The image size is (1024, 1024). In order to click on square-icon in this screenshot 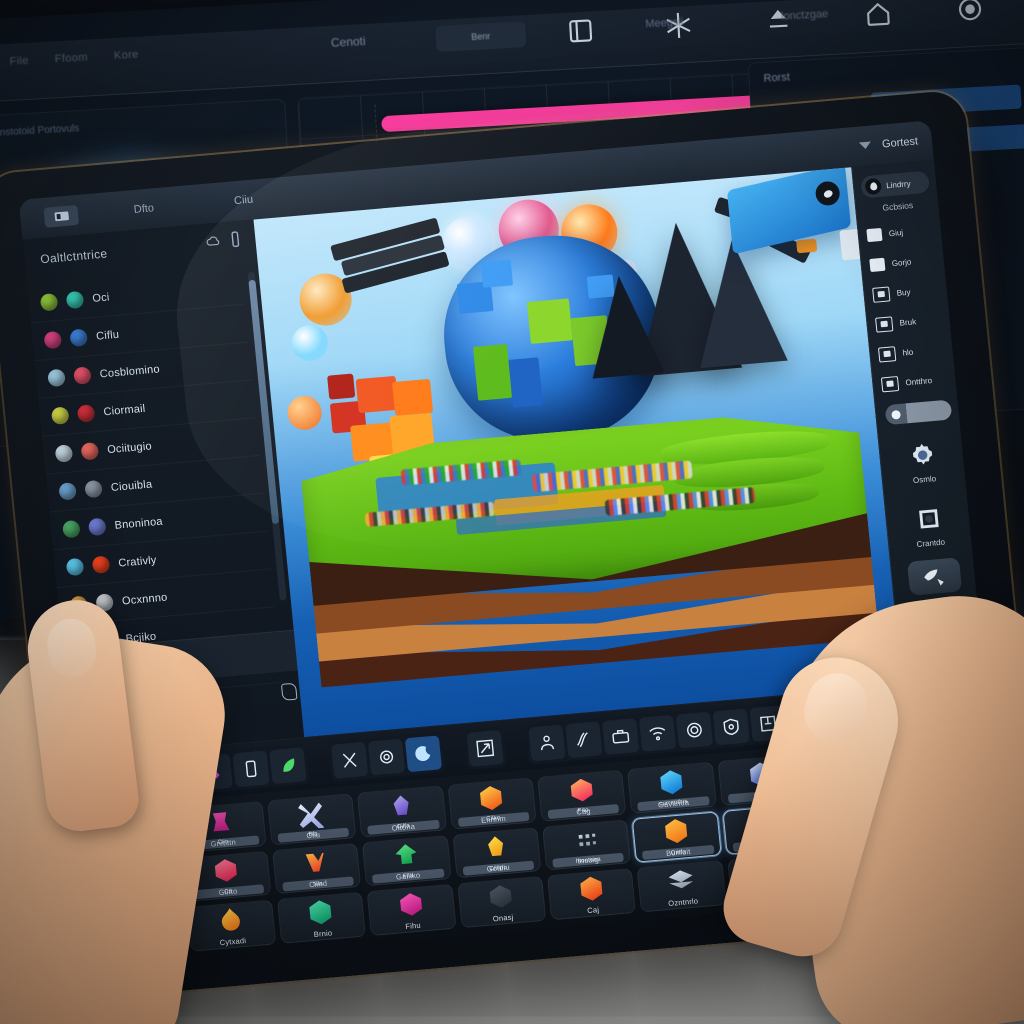, I will do `click(877, 264)`.